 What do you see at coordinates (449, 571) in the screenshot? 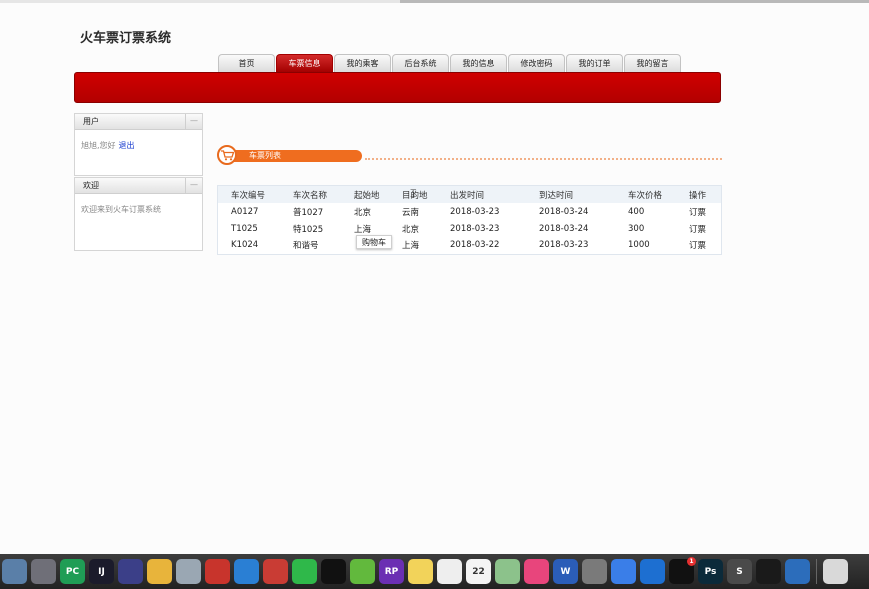
I see `reminders-icon` at bounding box center [449, 571].